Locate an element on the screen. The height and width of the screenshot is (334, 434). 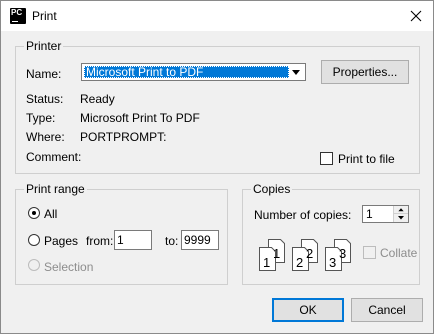
copies-value: 1 is located at coordinates (369, 214).